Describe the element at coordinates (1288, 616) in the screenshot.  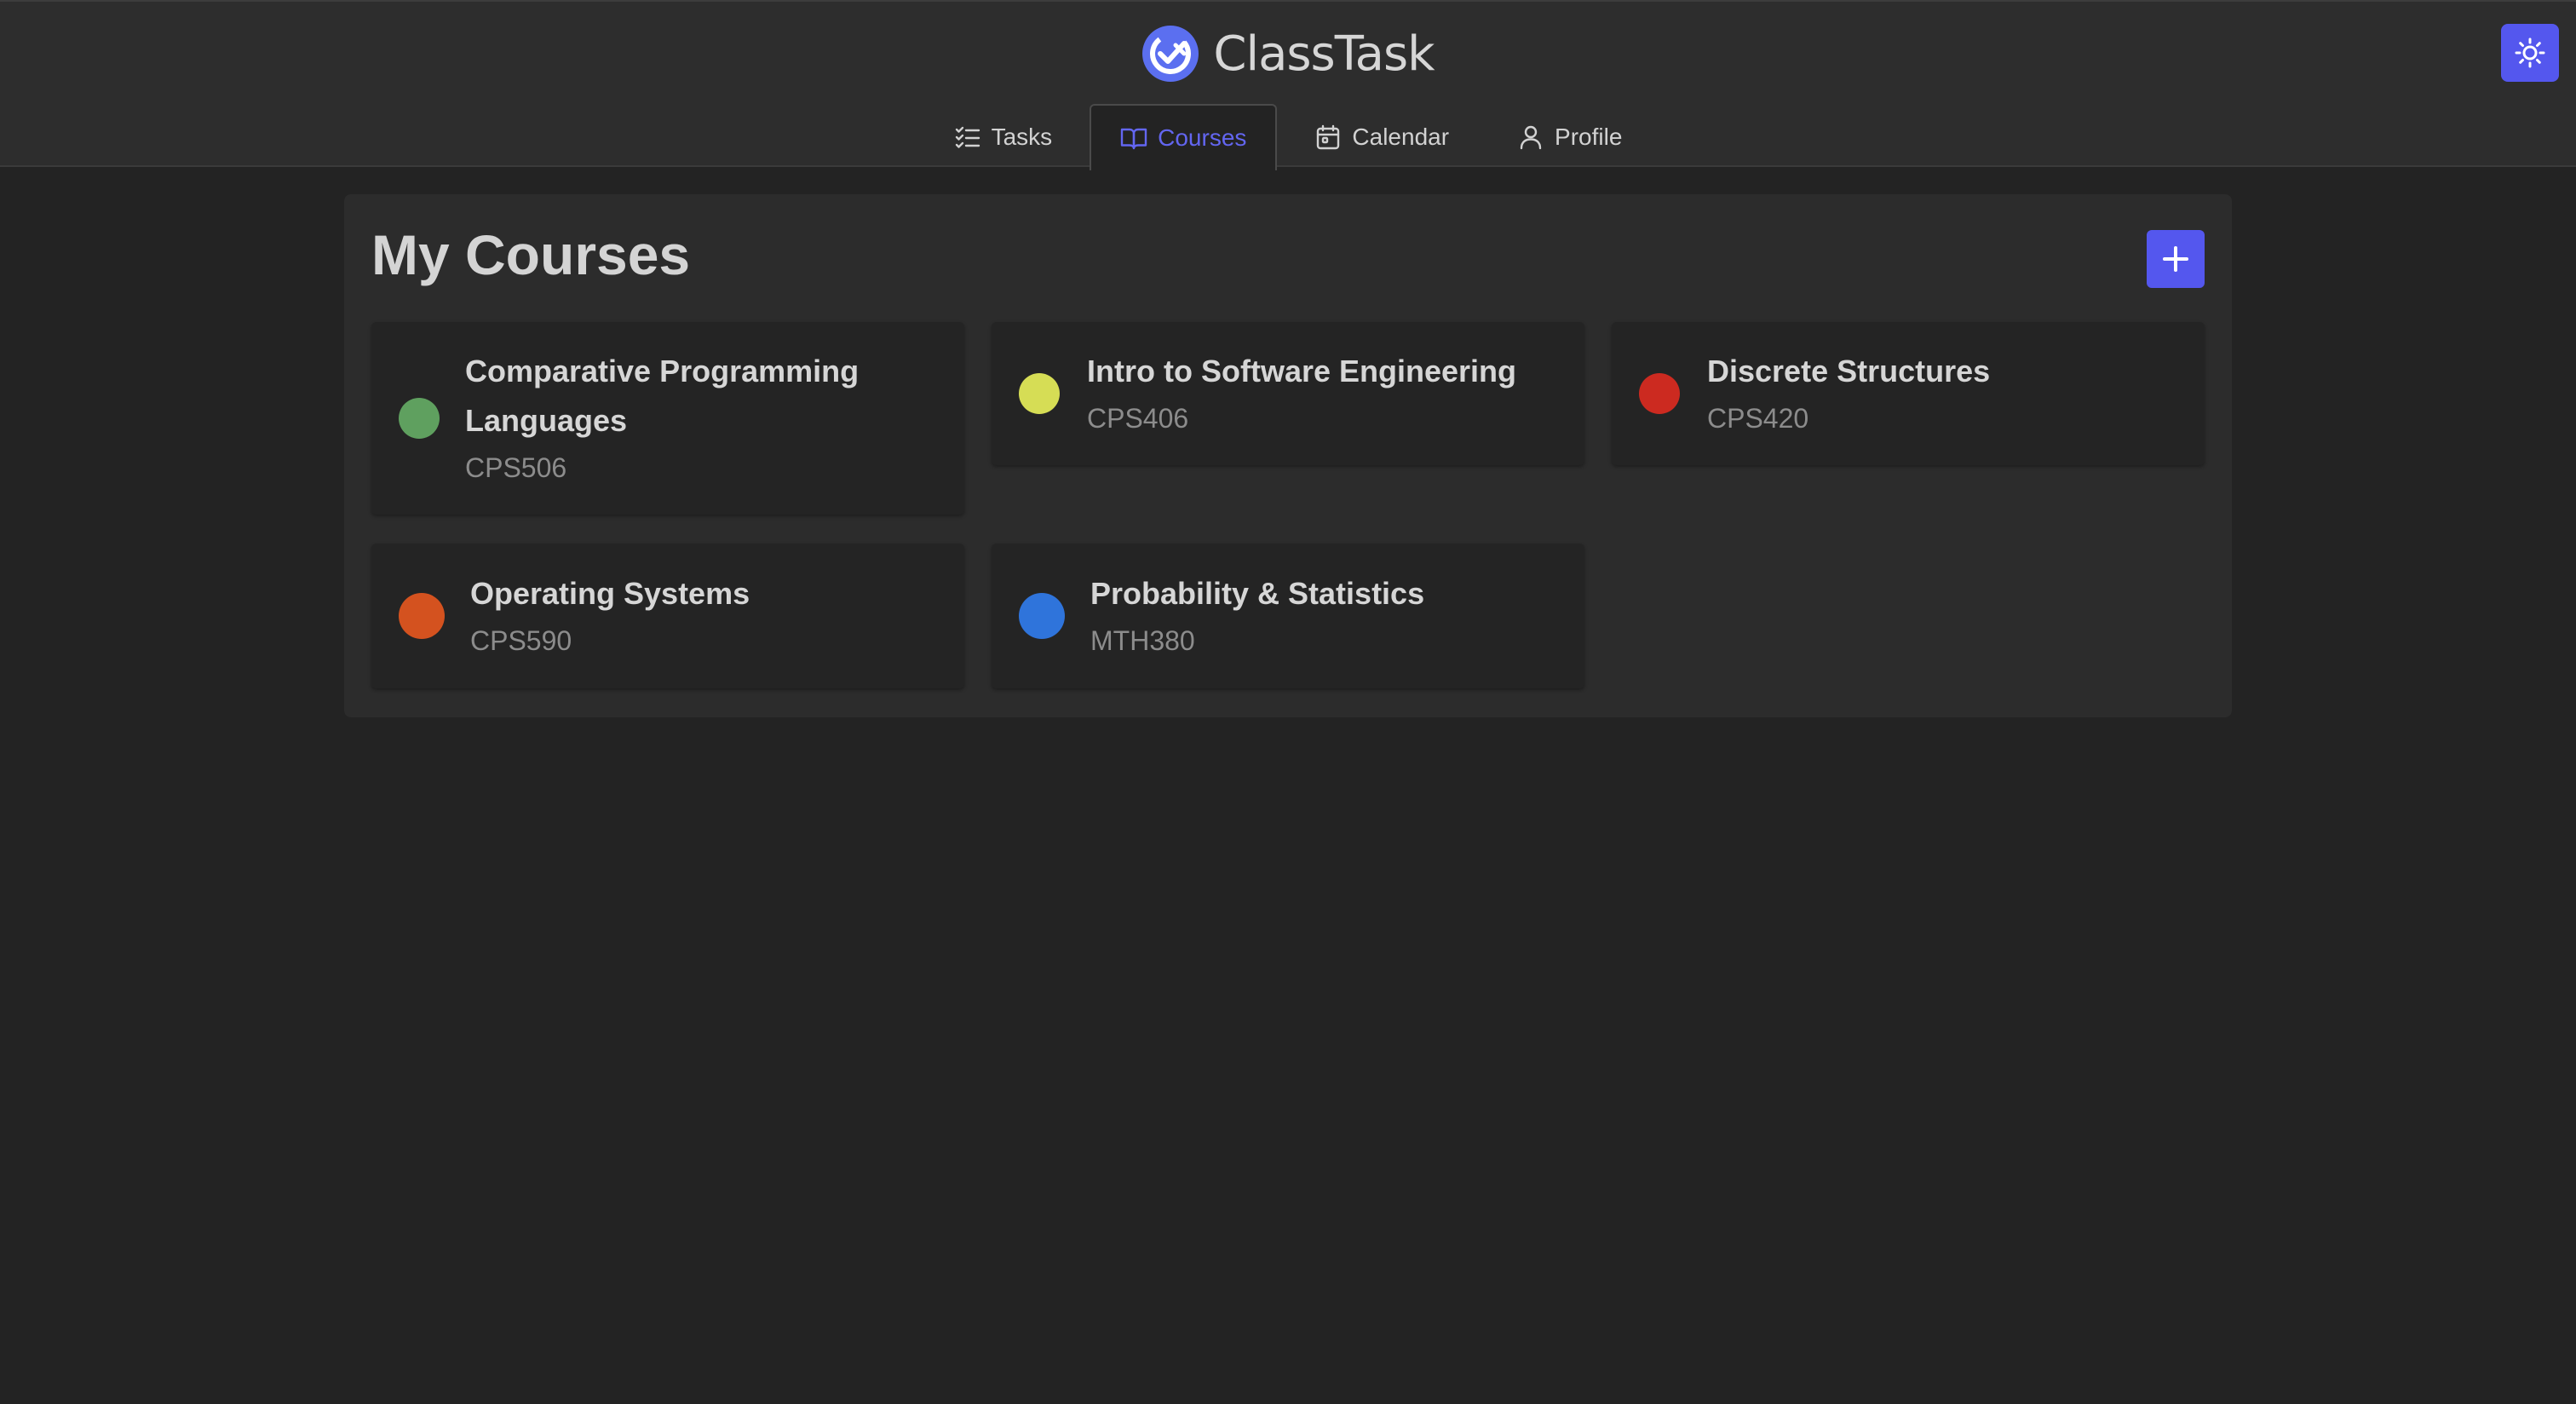
I see `course-card: Probability & Statistics MTH380` at that location.